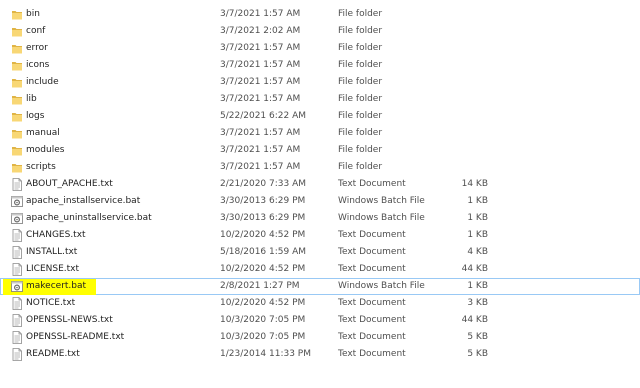 This screenshot has height=388, width=640. What do you see at coordinates (477, 235) in the screenshot?
I see `file-size: 1 KB` at bounding box center [477, 235].